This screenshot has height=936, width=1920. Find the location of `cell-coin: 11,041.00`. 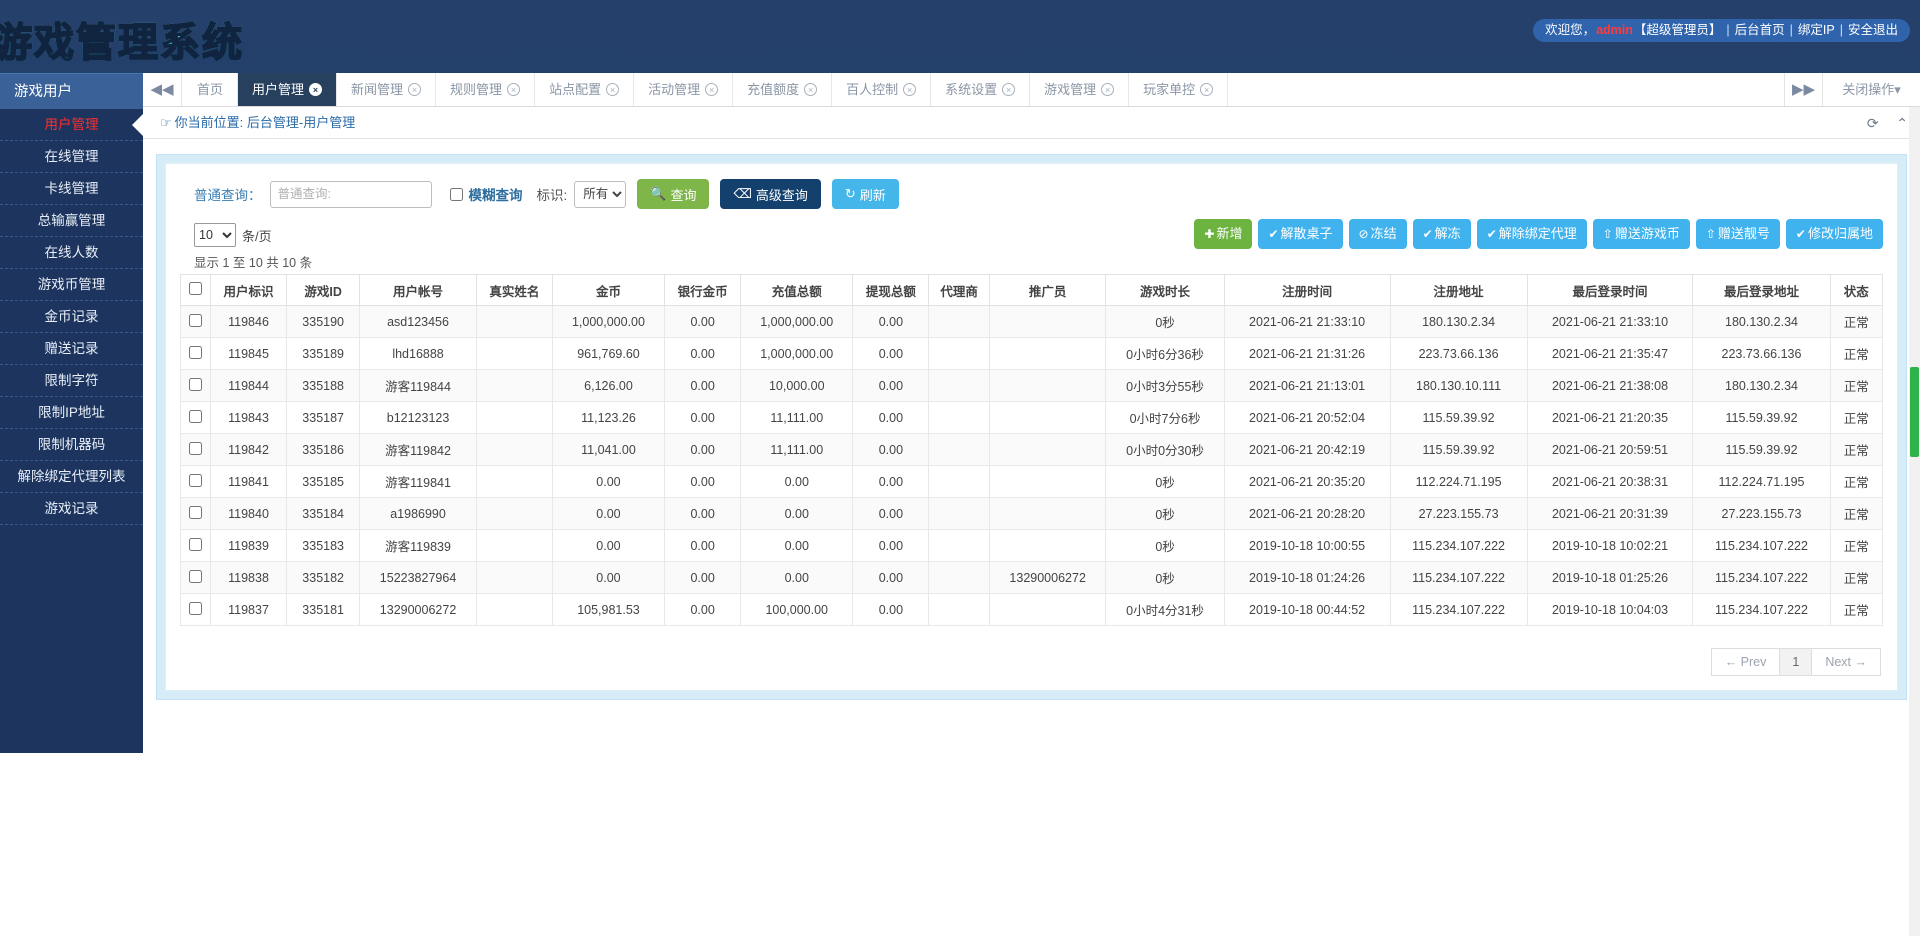

cell-coin: 11,041.00 is located at coordinates (608, 449).